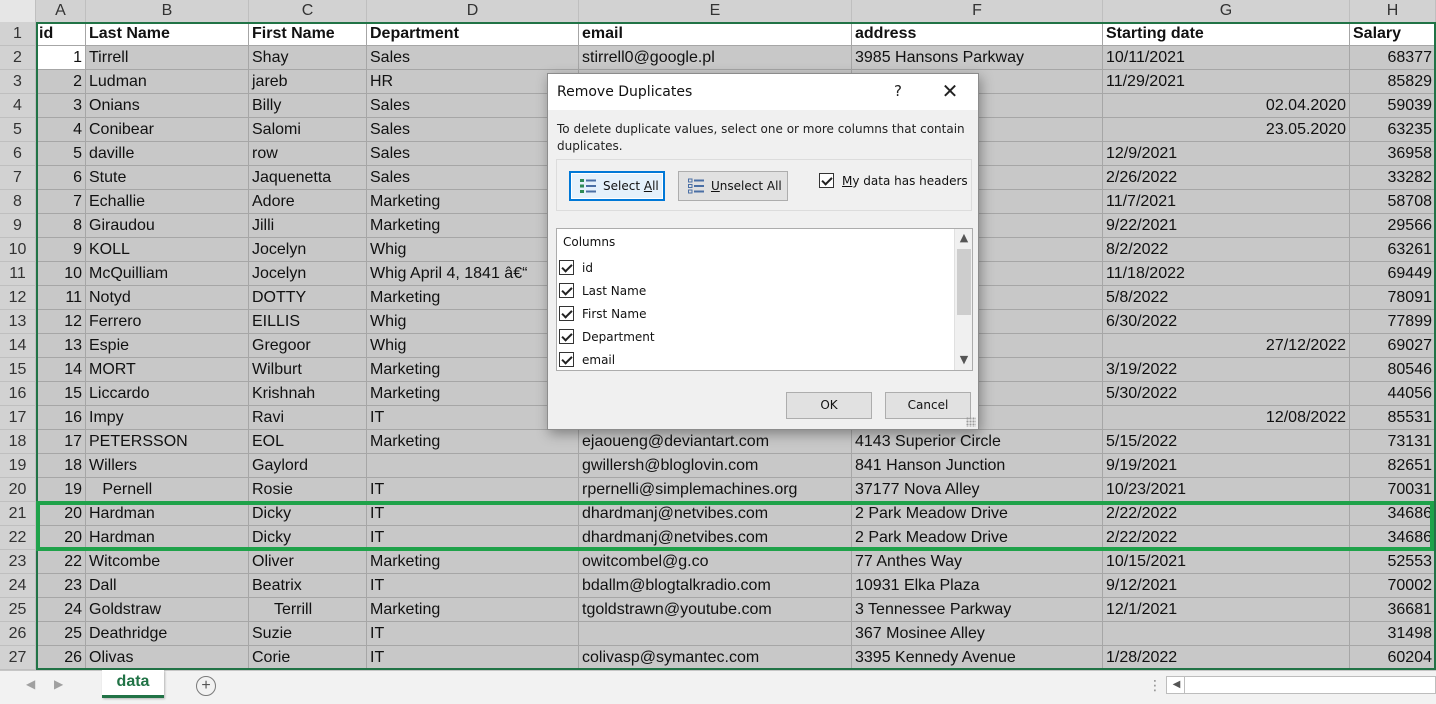 This screenshot has height=704, width=1436. What do you see at coordinates (308, 274) in the screenshot?
I see `table-cell: Jocelyn` at bounding box center [308, 274].